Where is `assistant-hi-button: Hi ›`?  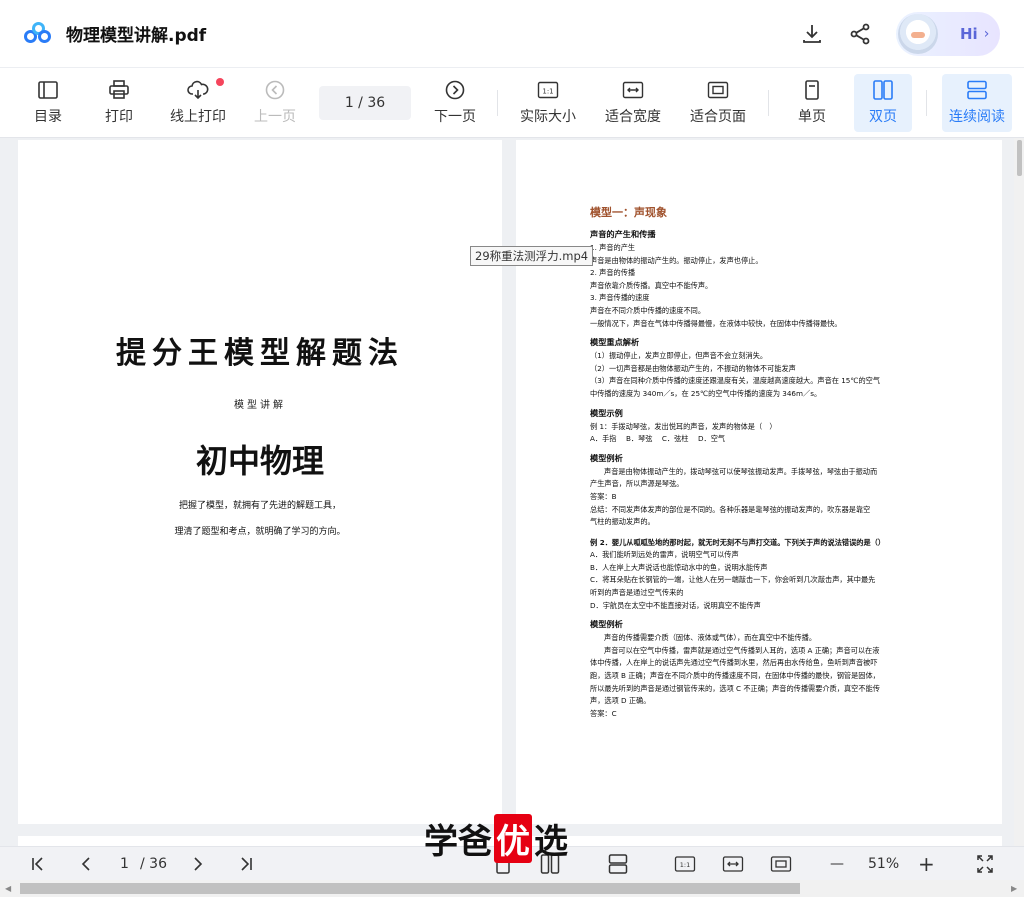 assistant-hi-button: Hi › is located at coordinates (948, 34).